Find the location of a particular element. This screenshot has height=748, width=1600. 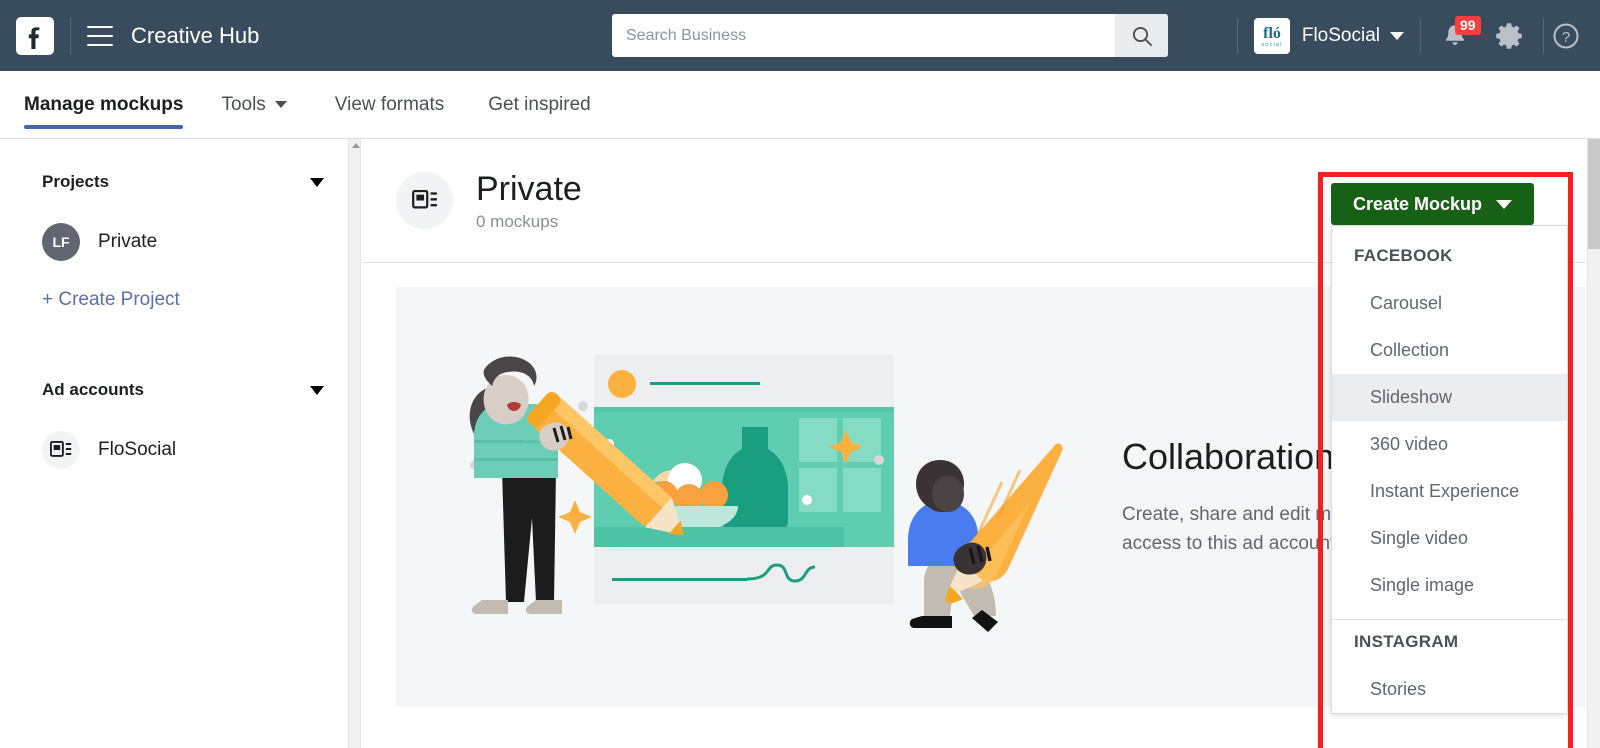

dropdown-group-facebook-label: FACEBOOK is located at coordinates (1403, 255).